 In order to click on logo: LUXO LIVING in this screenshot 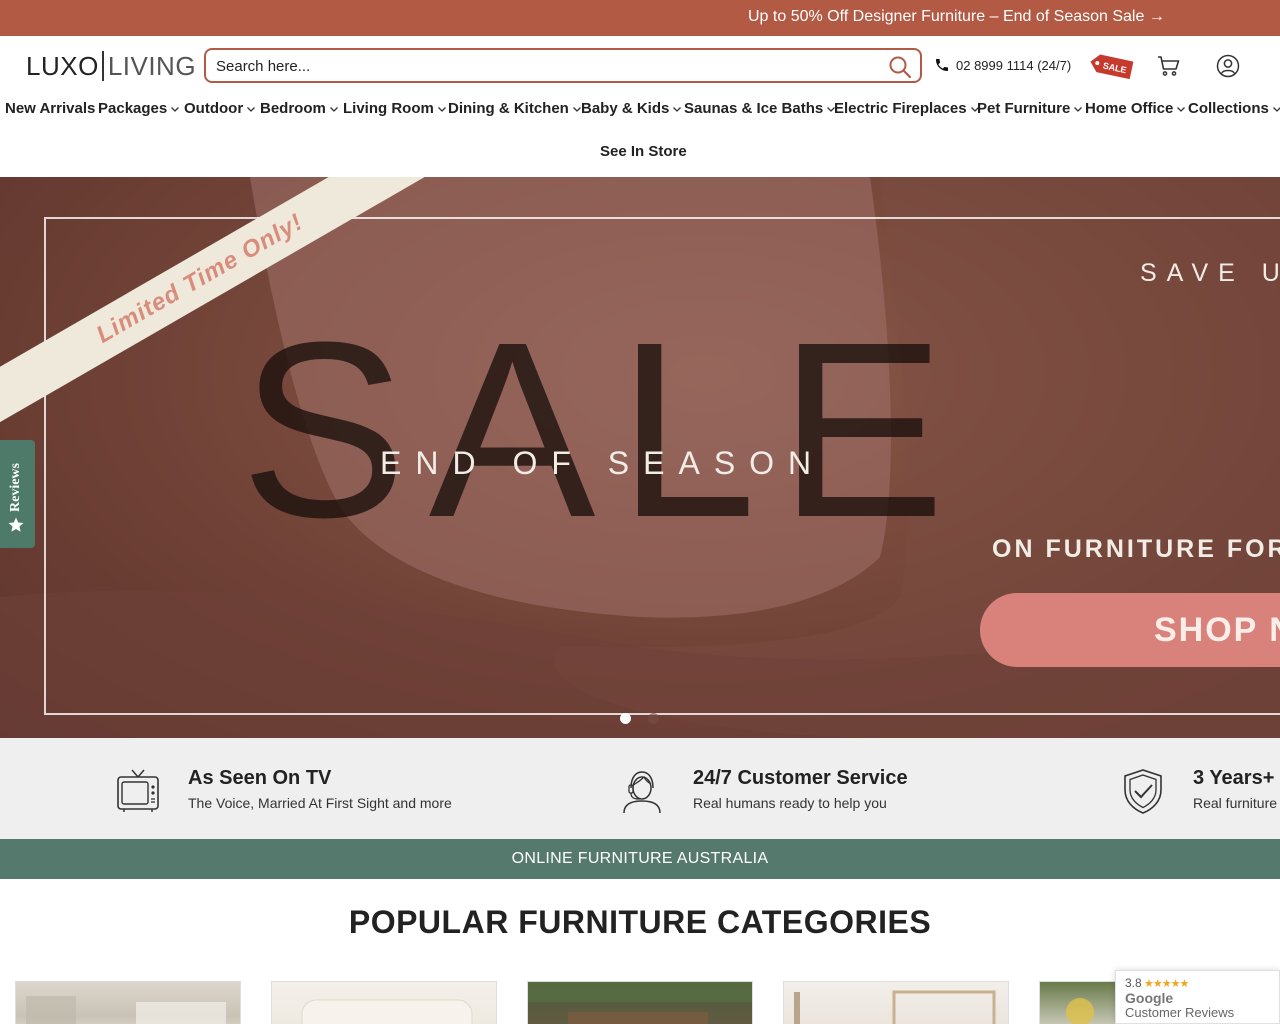, I will do `click(111, 66)`.